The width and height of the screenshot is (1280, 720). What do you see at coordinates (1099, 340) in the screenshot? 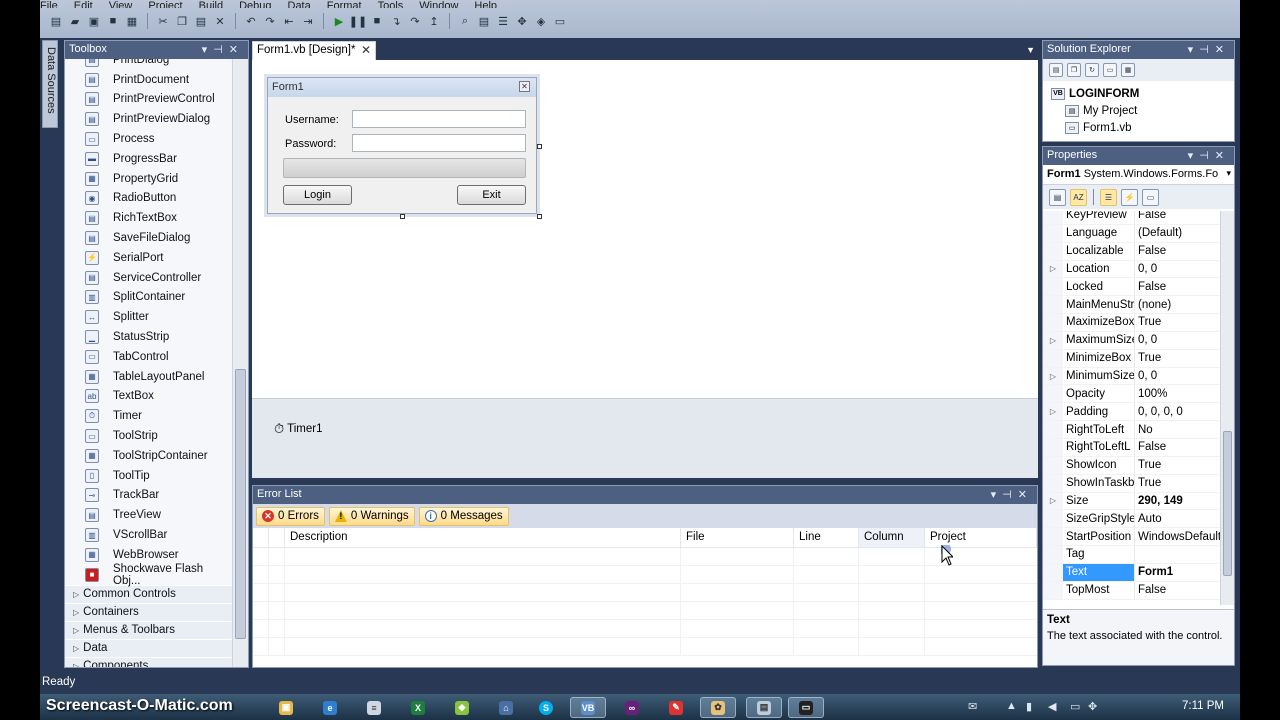
I see `property-name: MaximumSize` at bounding box center [1099, 340].